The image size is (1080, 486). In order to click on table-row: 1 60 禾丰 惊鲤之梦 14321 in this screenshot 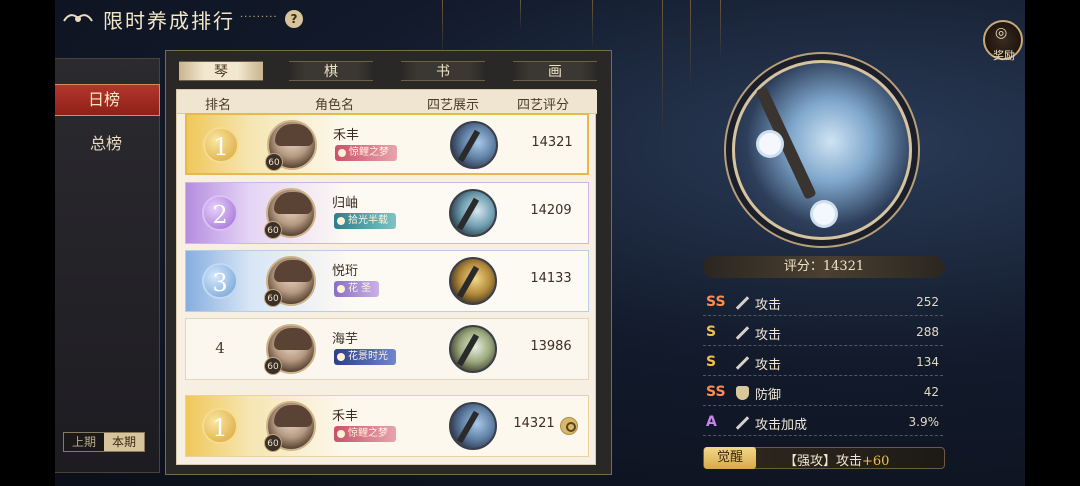, I will do `click(387, 144)`.